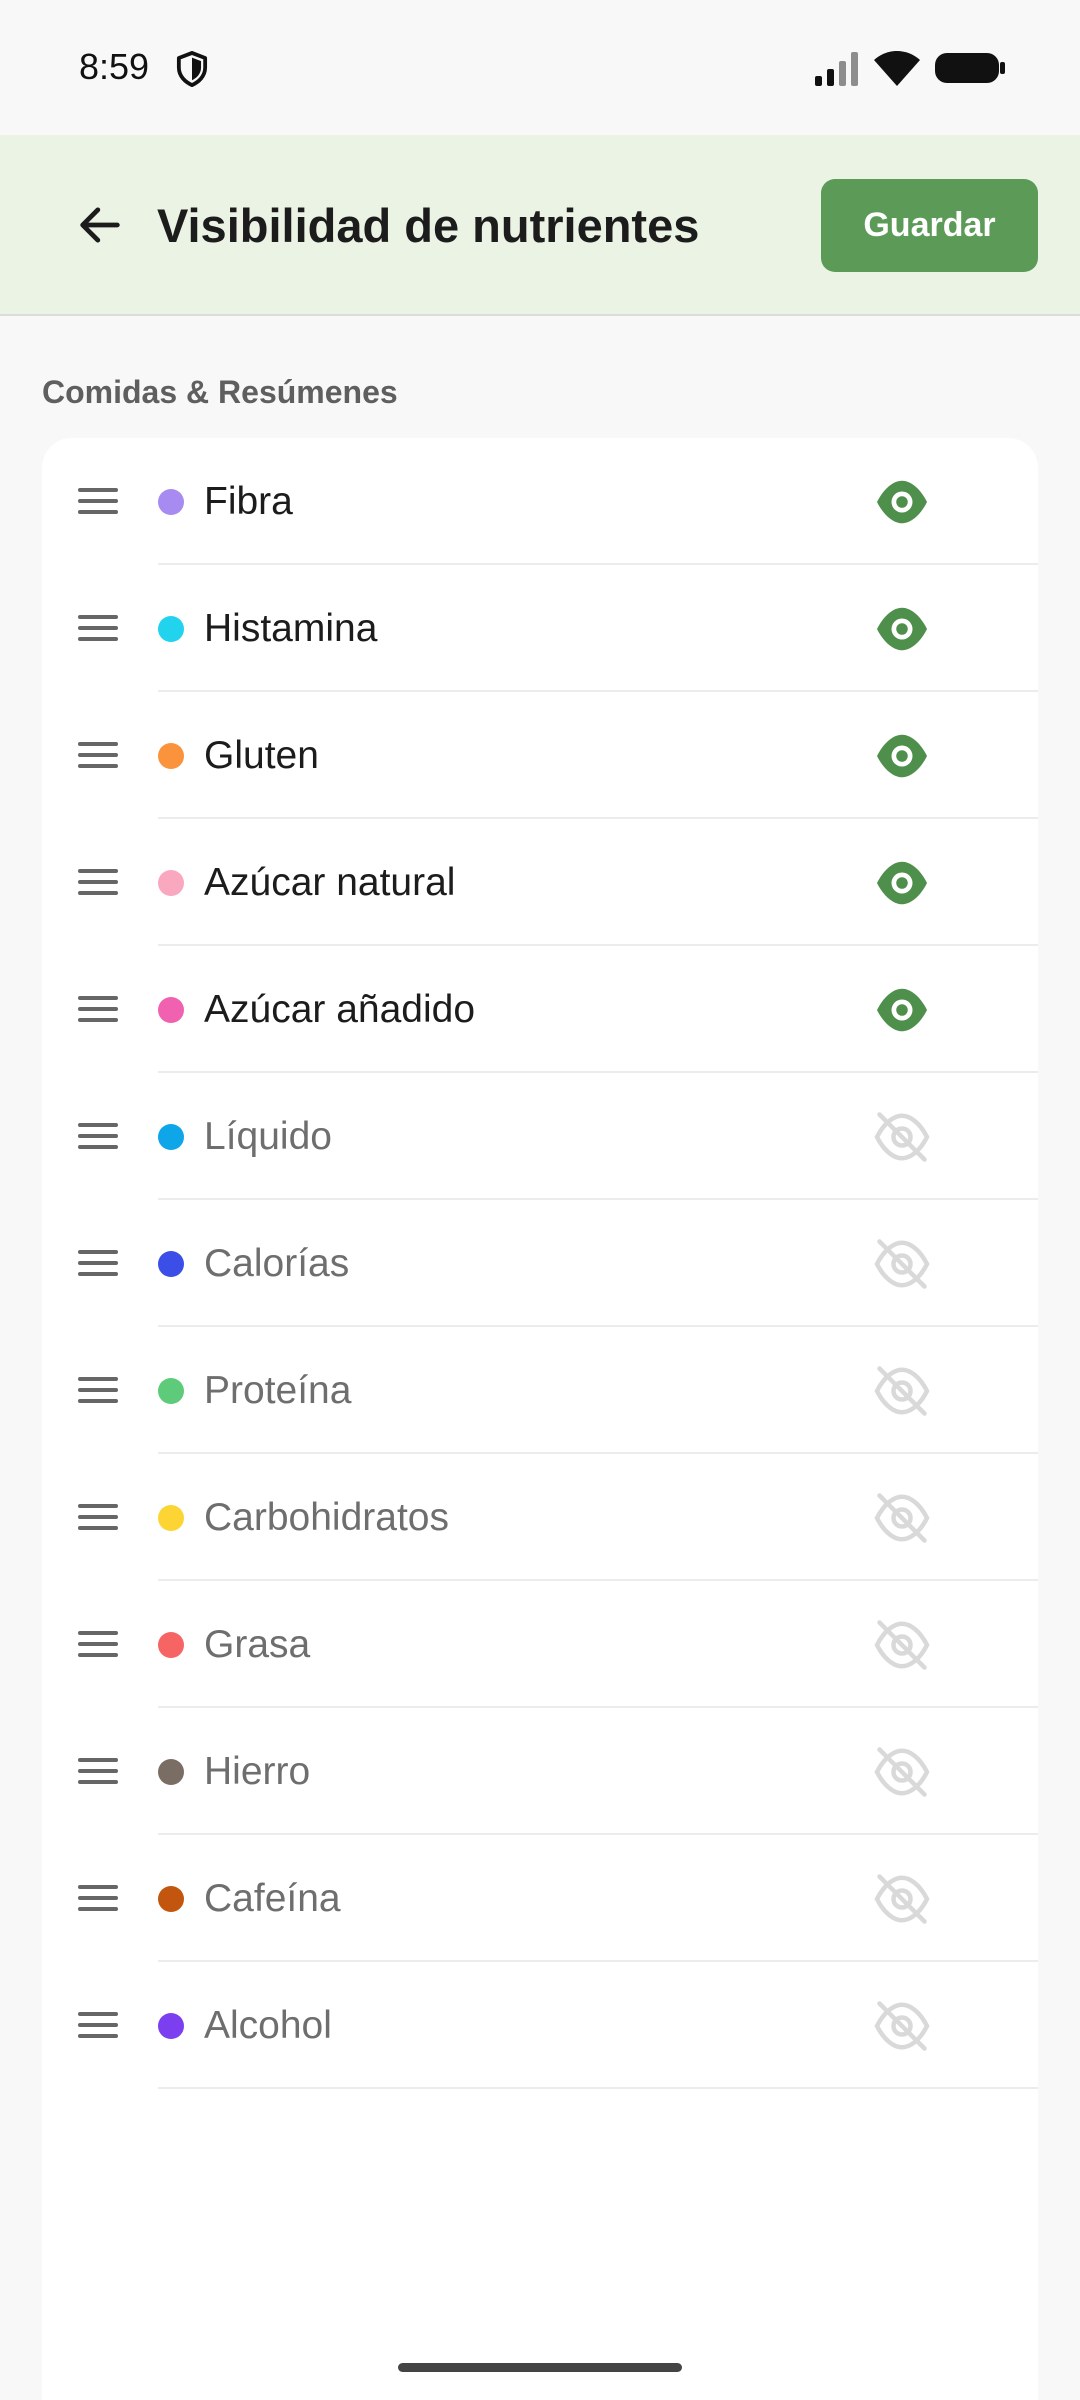  What do you see at coordinates (540, 1390) in the screenshot?
I see `list-item: Proteína` at bounding box center [540, 1390].